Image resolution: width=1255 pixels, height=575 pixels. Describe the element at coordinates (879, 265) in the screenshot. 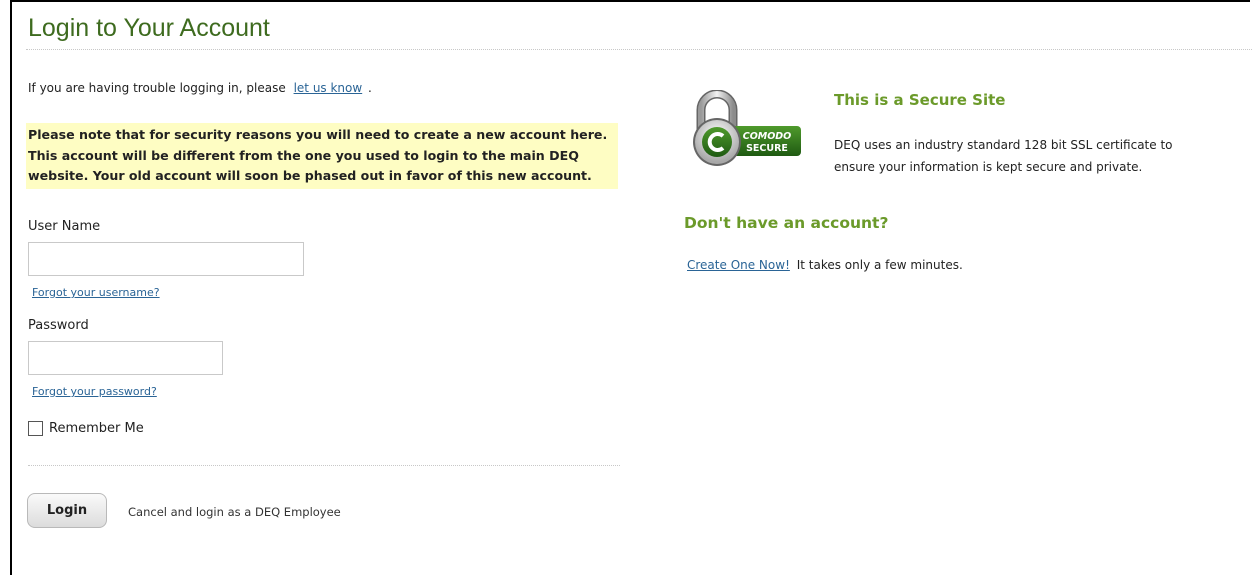

I see `create-account-text: It takes only a few minutes.` at that location.